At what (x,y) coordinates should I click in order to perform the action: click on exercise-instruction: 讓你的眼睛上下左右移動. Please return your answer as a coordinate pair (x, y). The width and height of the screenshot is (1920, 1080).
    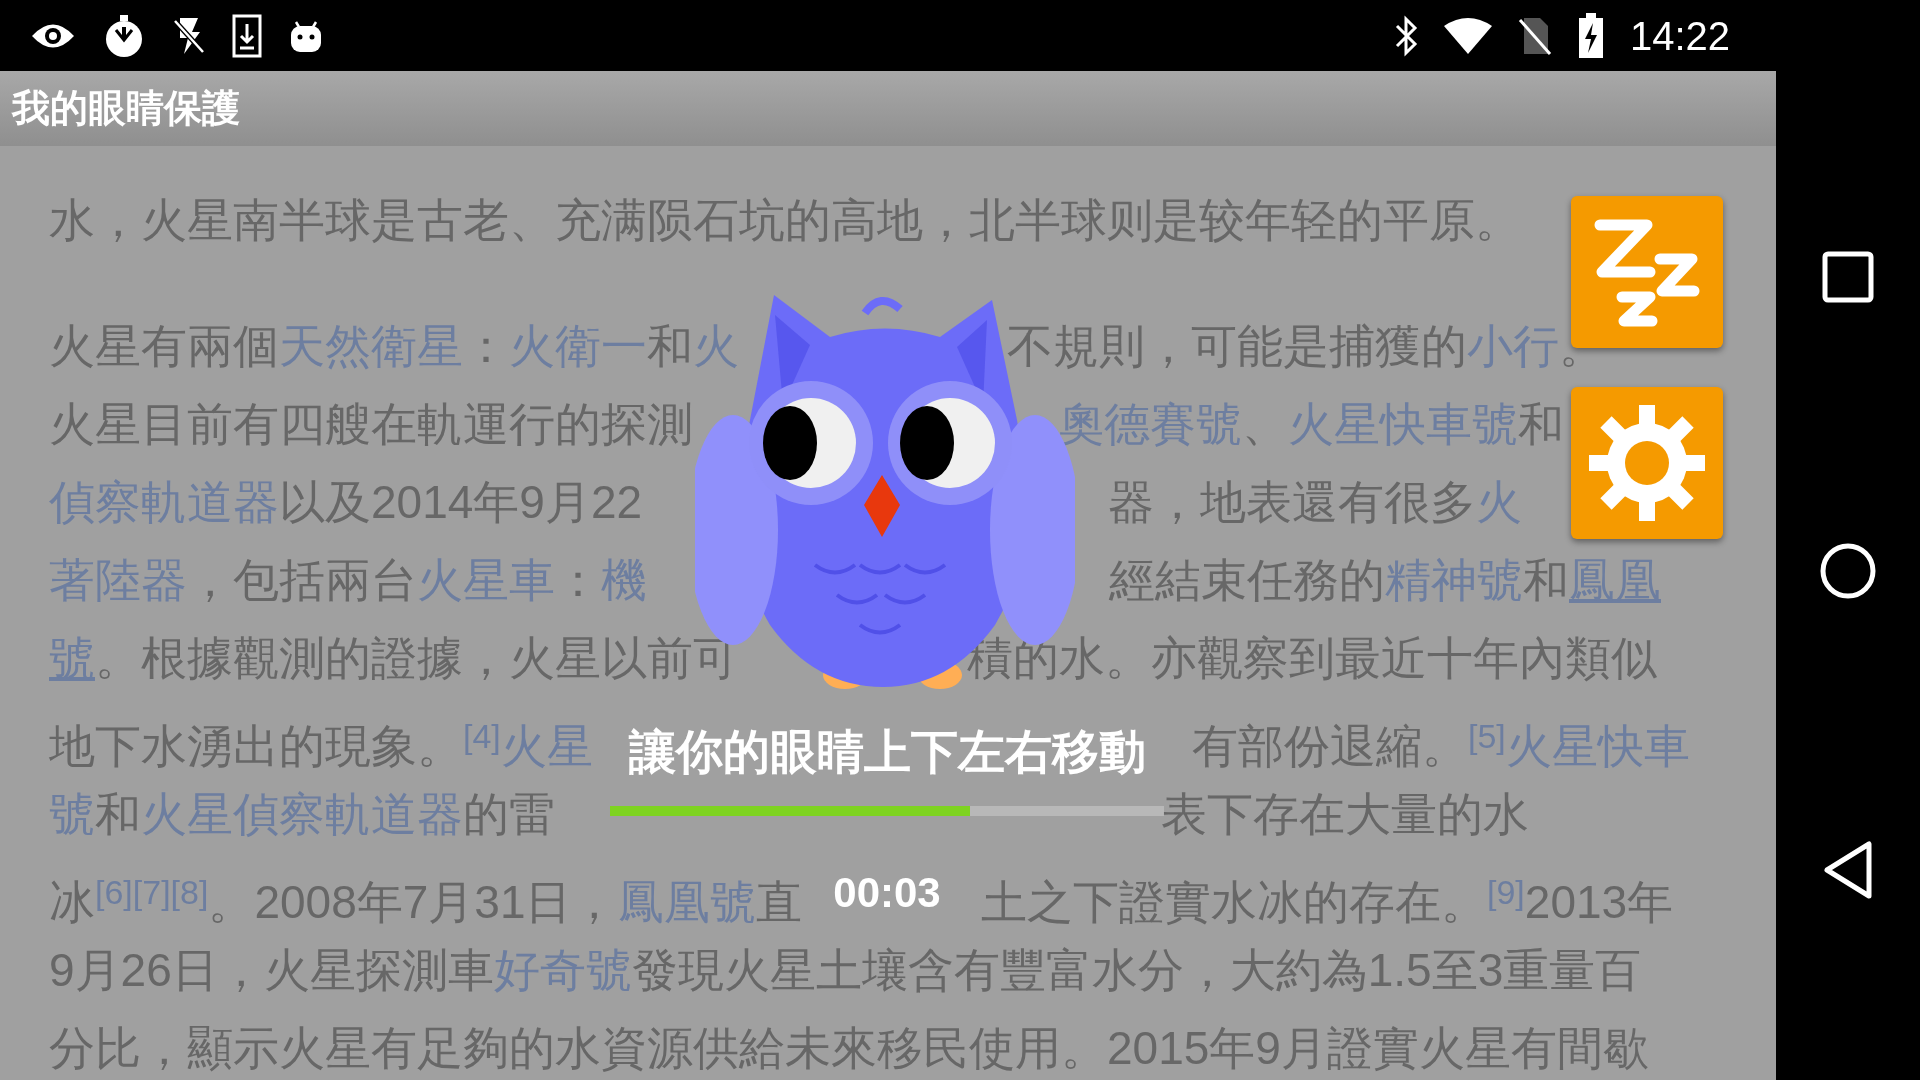
    Looking at the image, I should click on (887, 752).